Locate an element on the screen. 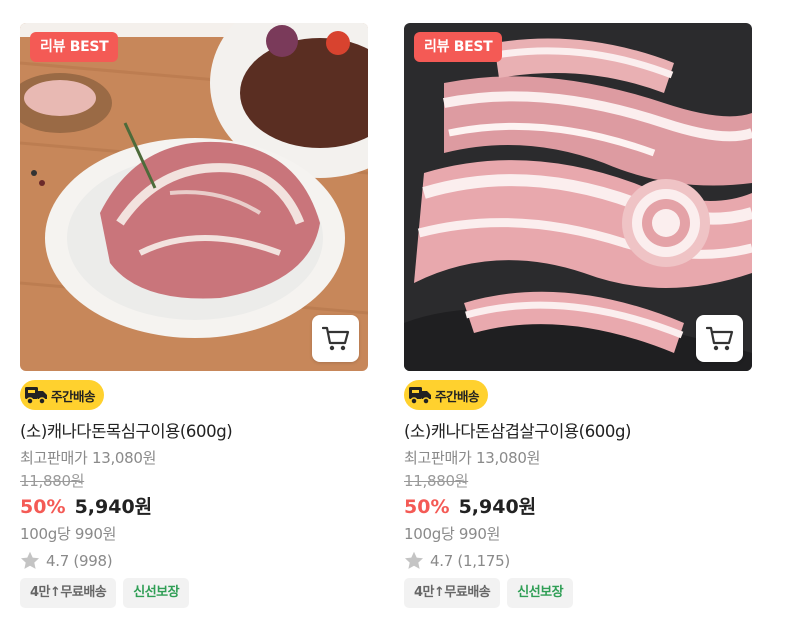 The image size is (792, 643). rating-text: 4.7 (1,175) is located at coordinates (470, 560).